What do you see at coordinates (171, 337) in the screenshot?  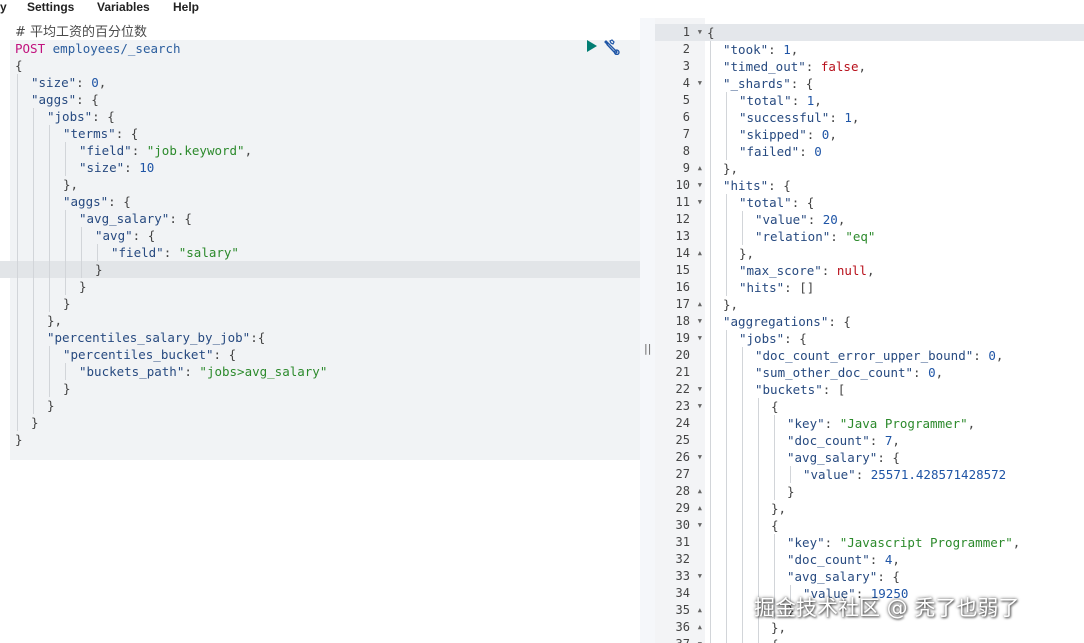 I see `code-line: "percentiles_salary_by_job":{` at bounding box center [171, 337].